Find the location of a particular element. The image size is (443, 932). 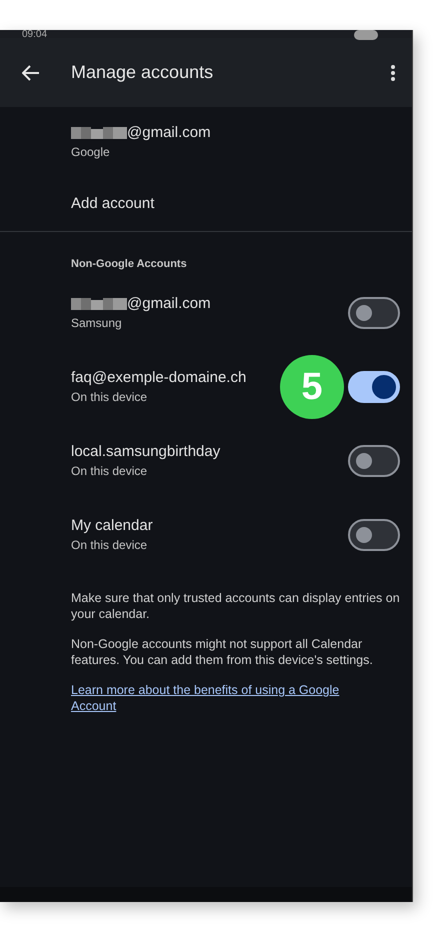

info-text: Make sure that only trusted accounts can display entries on your calendar. is located at coordinates (236, 606).